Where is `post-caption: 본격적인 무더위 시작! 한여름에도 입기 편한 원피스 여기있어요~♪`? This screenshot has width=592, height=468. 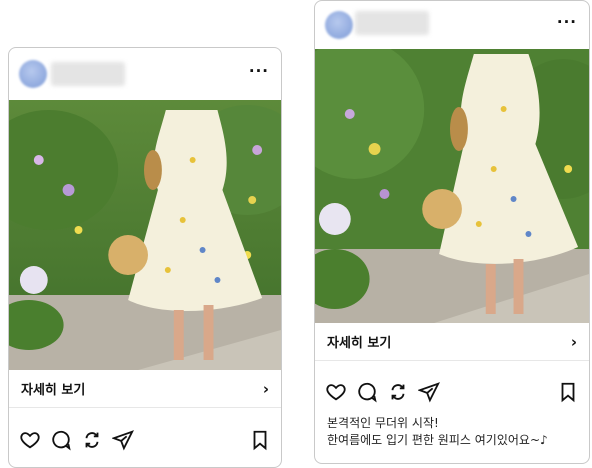 post-caption: 본격적인 무더위 시작! 한여름에도 입기 편한 원피스 여기있어요~♪ is located at coordinates (453, 432).